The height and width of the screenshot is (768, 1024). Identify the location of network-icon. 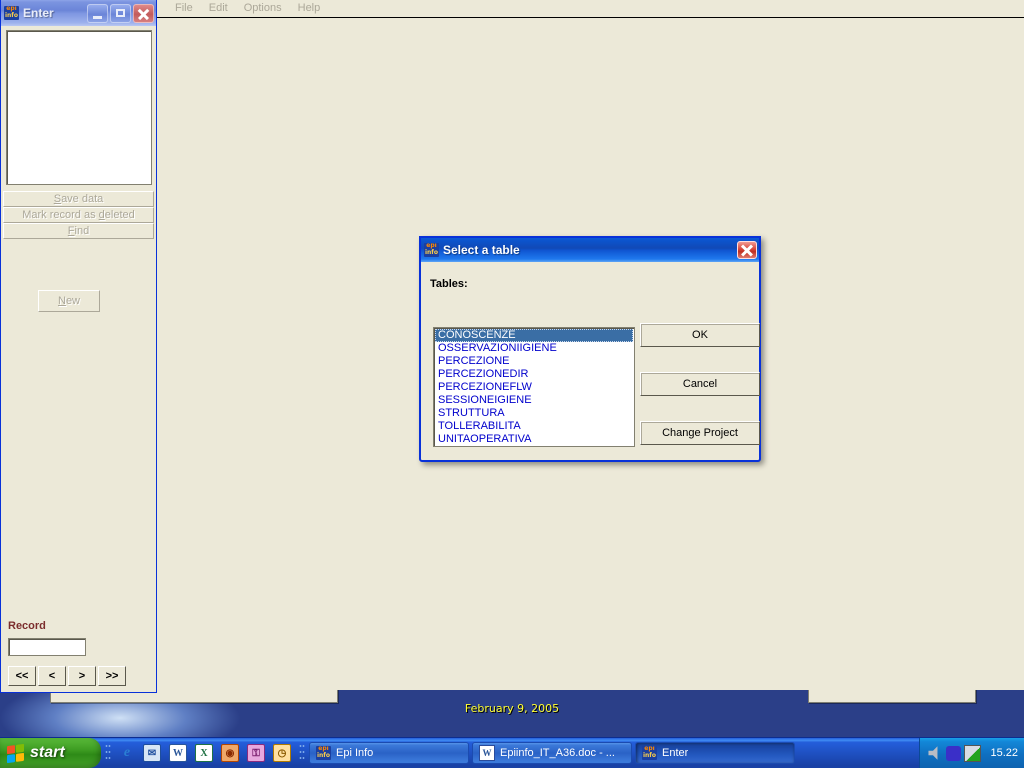
(973, 753).